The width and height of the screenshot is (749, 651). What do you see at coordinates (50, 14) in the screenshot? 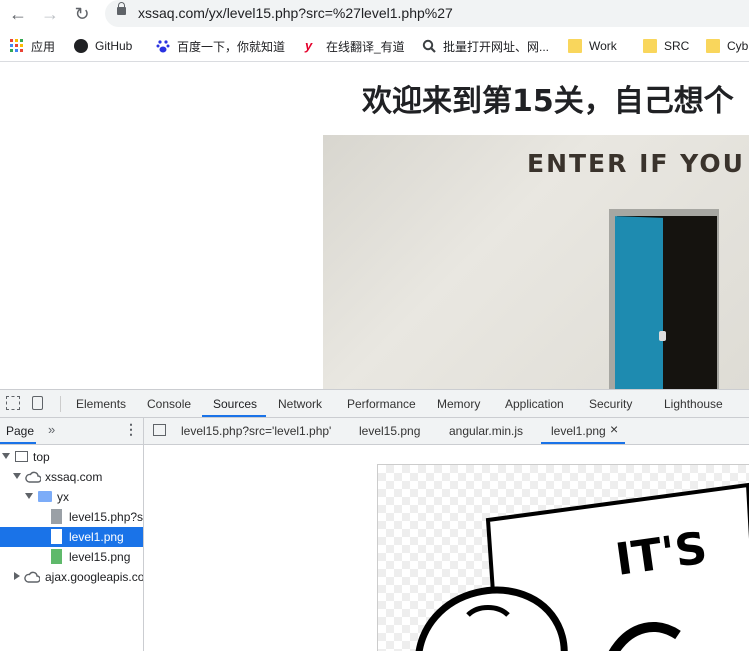
I see `forward-arrow-icon: →` at bounding box center [50, 14].